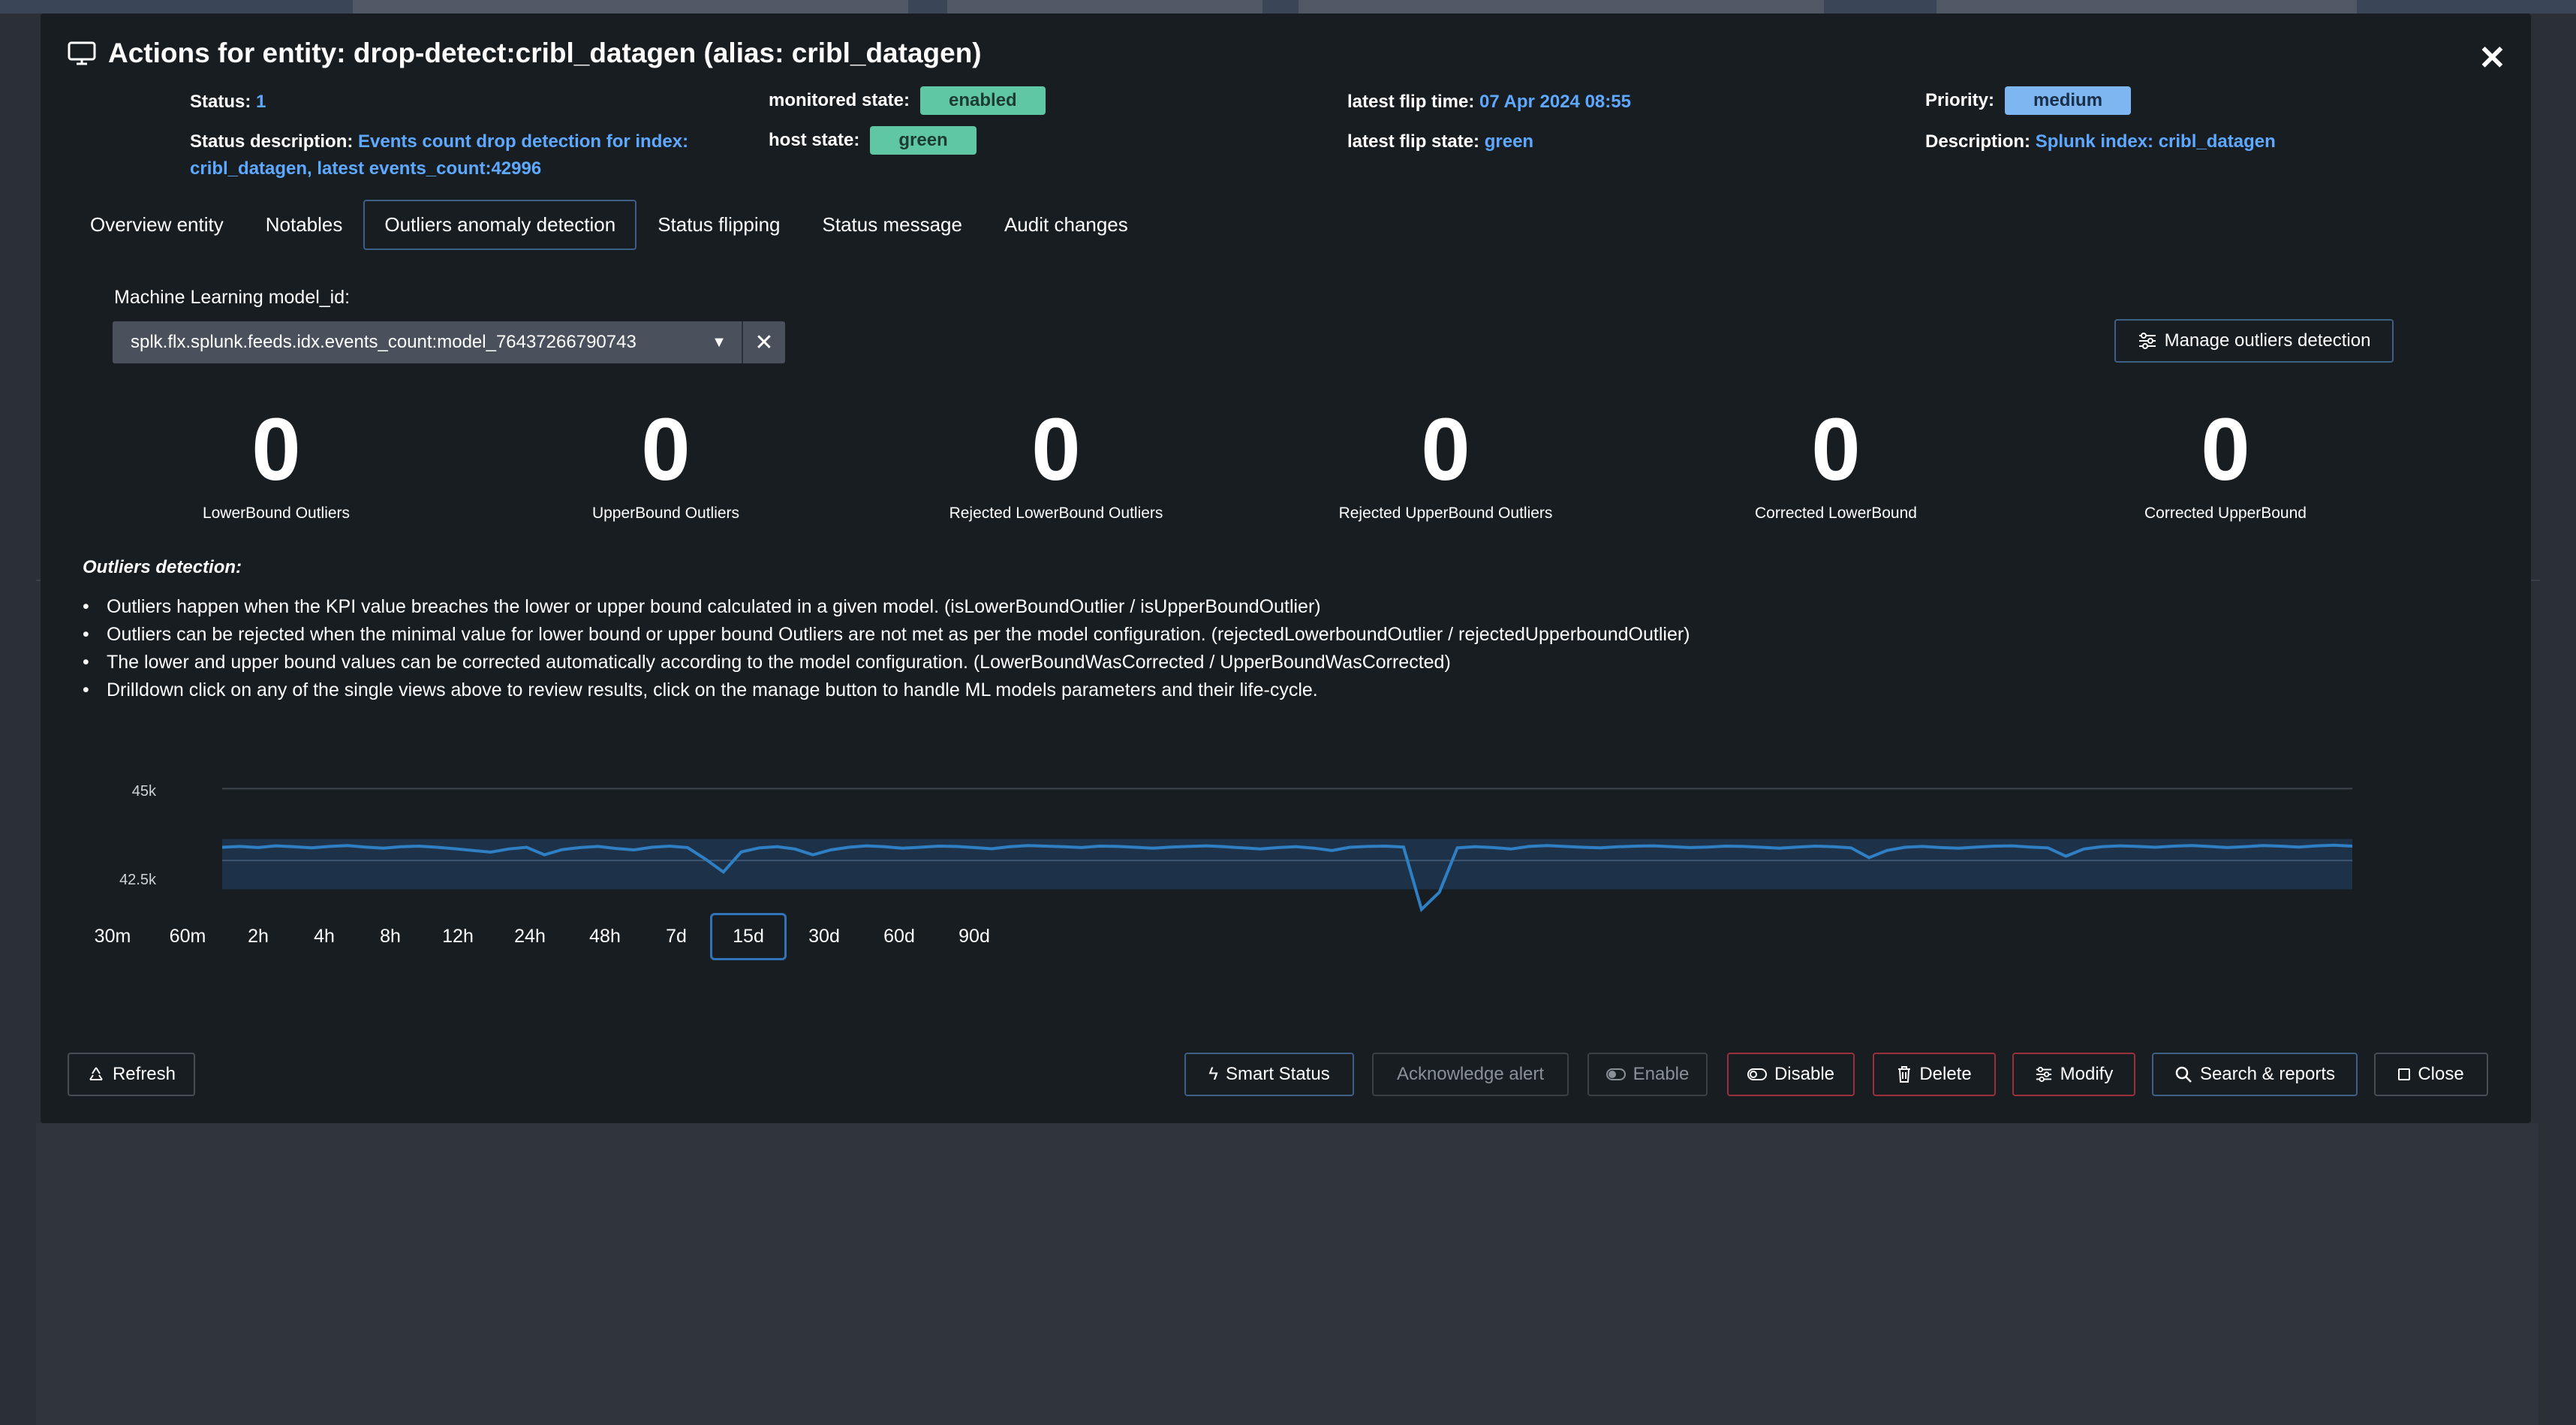 The width and height of the screenshot is (2576, 1425). I want to click on stat-corrected-upperbound: 0 Corrected UpperBound, so click(2225, 464).